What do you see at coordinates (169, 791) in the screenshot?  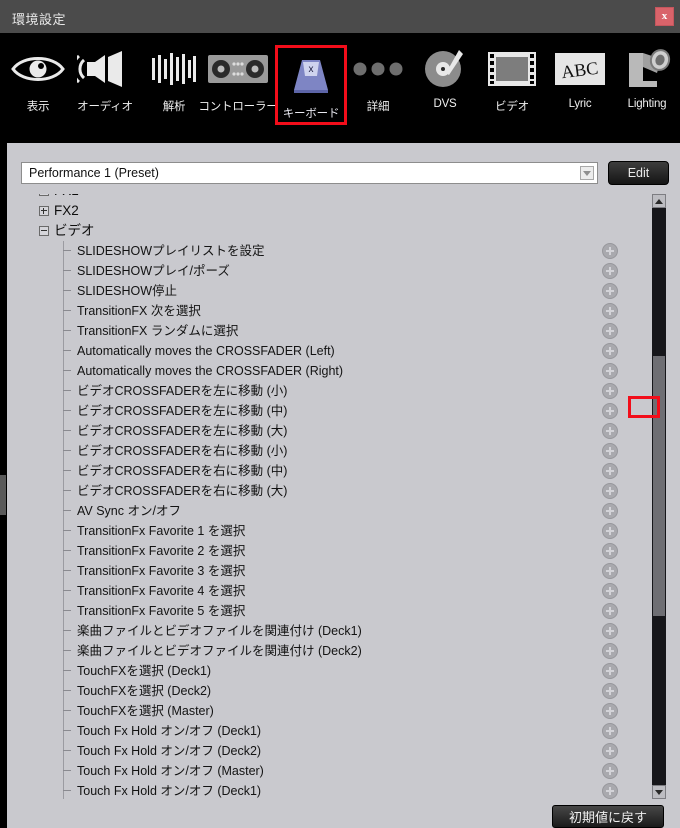 I see `shortcut-label: Touch Fx Hold オン/オフ (Deck1)` at bounding box center [169, 791].